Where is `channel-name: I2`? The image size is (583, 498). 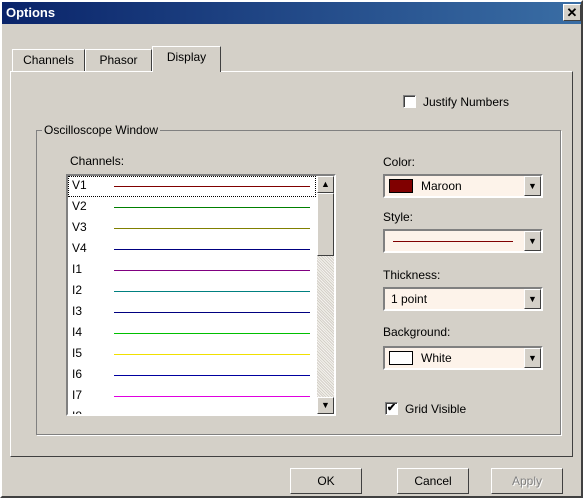 channel-name: I2 is located at coordinates (77, 290).